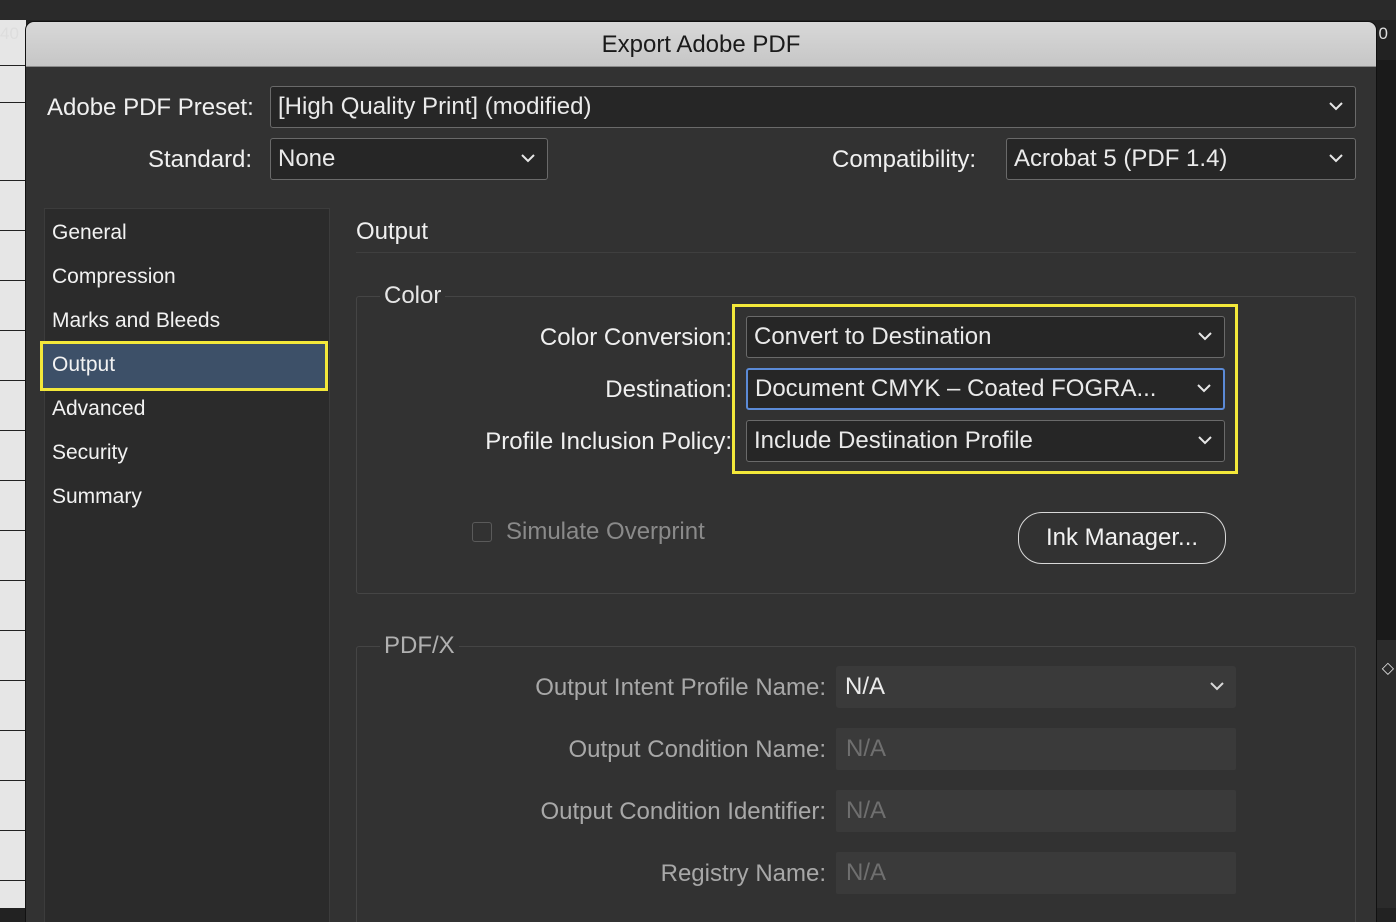 The height and width of the screenshot is (922, 1396). Describe the element at coordinates (698, 10) in the screenshot. I see `app-top-bar` at that location.